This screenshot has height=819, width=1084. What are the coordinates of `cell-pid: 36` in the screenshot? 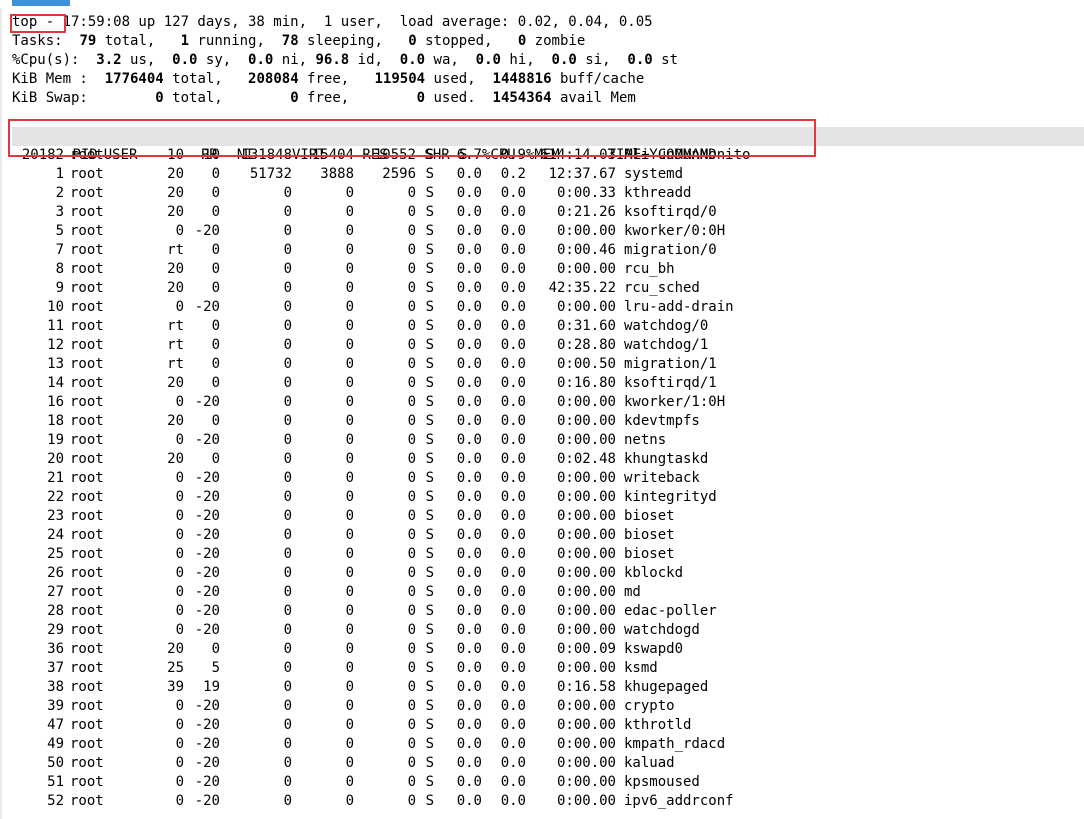 It's located at (55, 649).